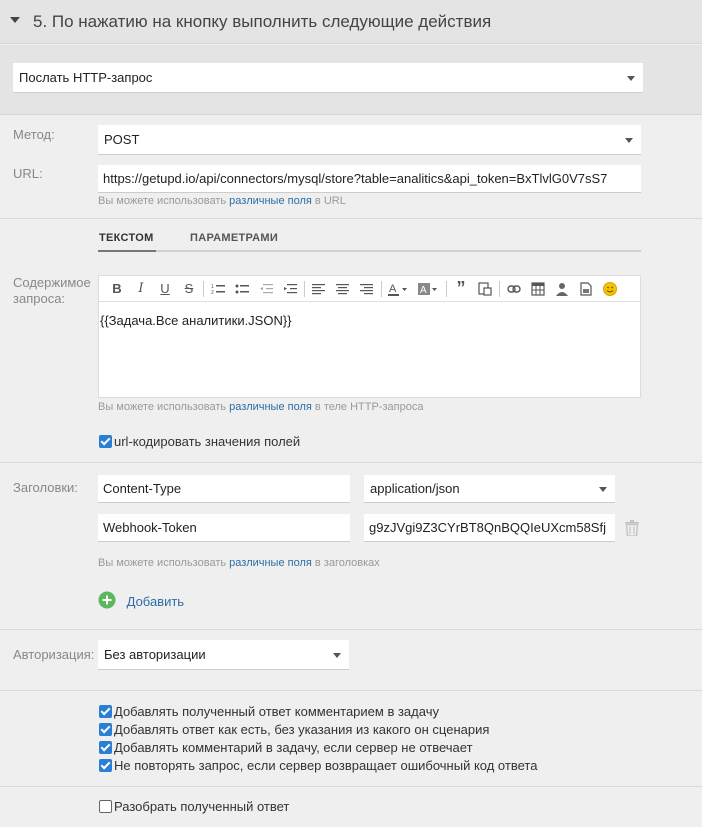 The image size is (702, 827). Describe the element at coordinates (28, 173) in the screenshot. I see `url-label: URL:` at that location.